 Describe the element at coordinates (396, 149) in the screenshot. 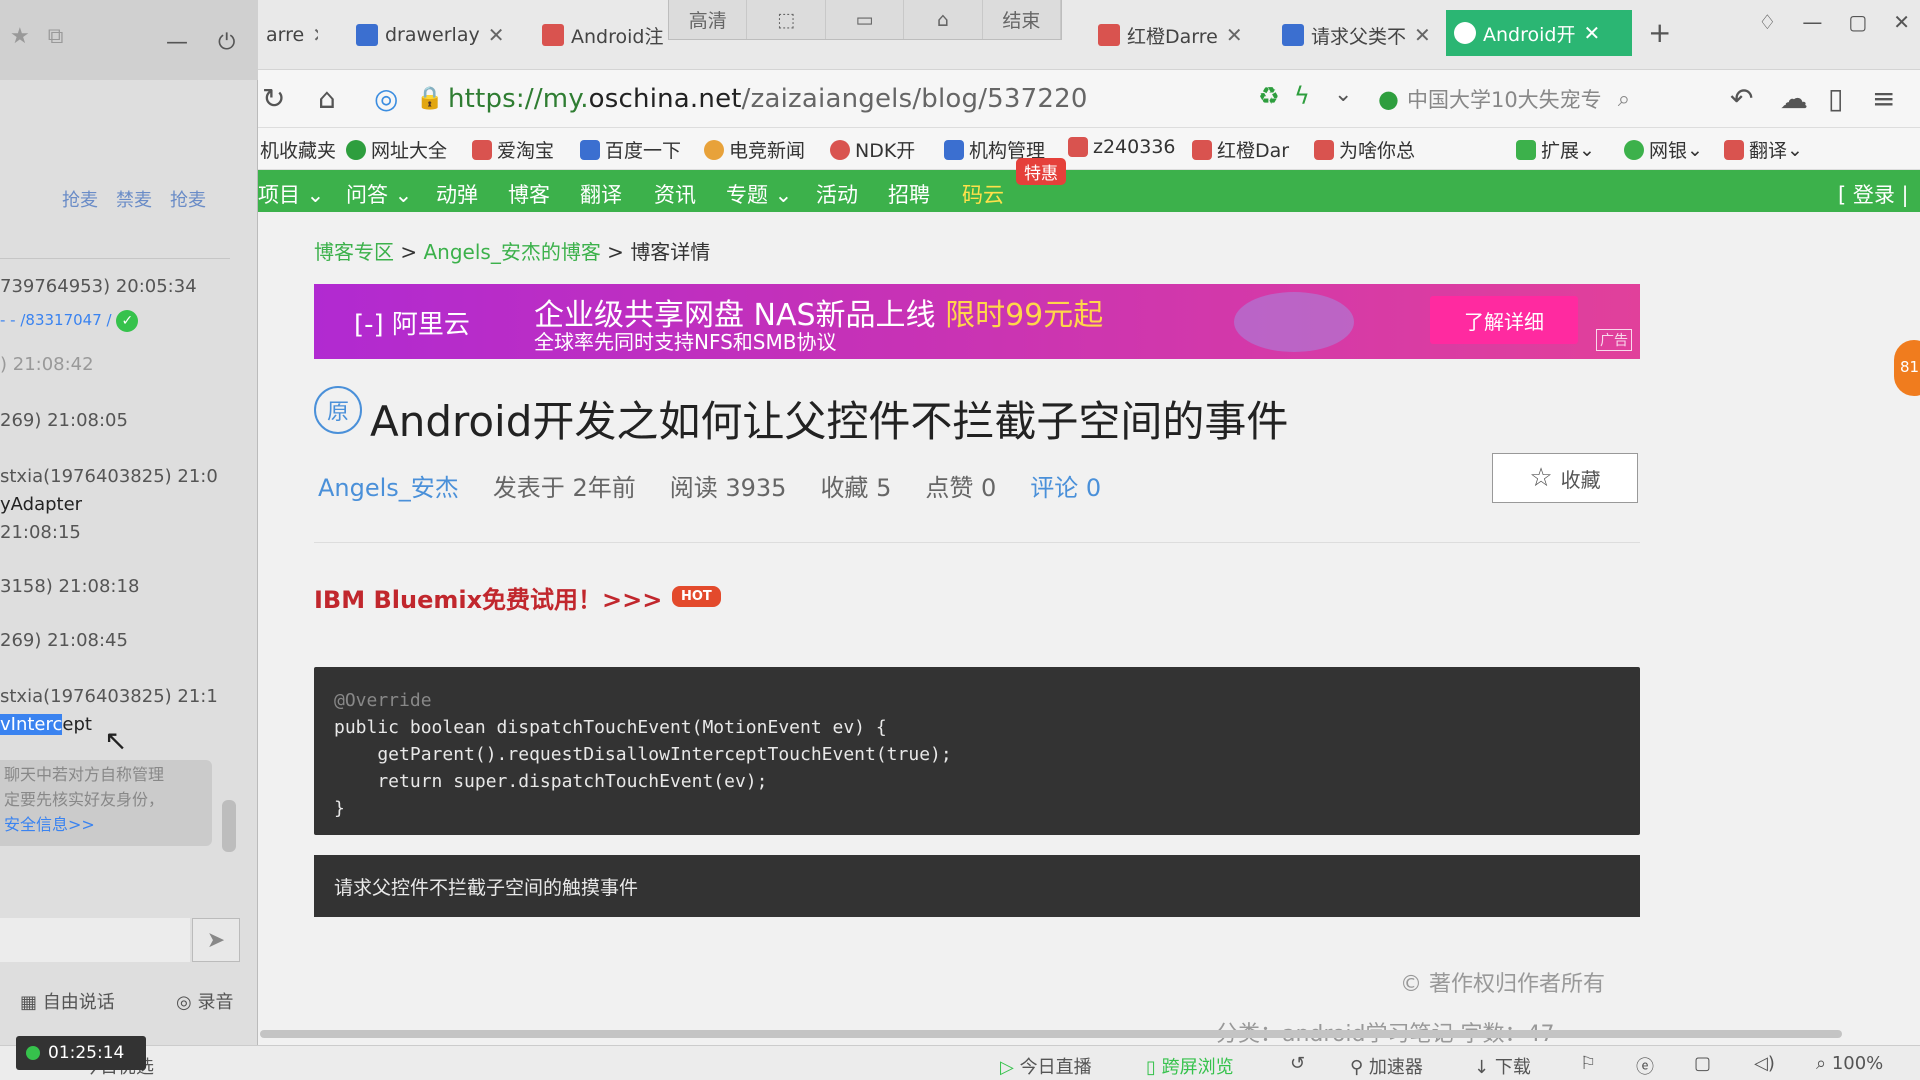

I see `bookmark-item: 网址大全` at that location.